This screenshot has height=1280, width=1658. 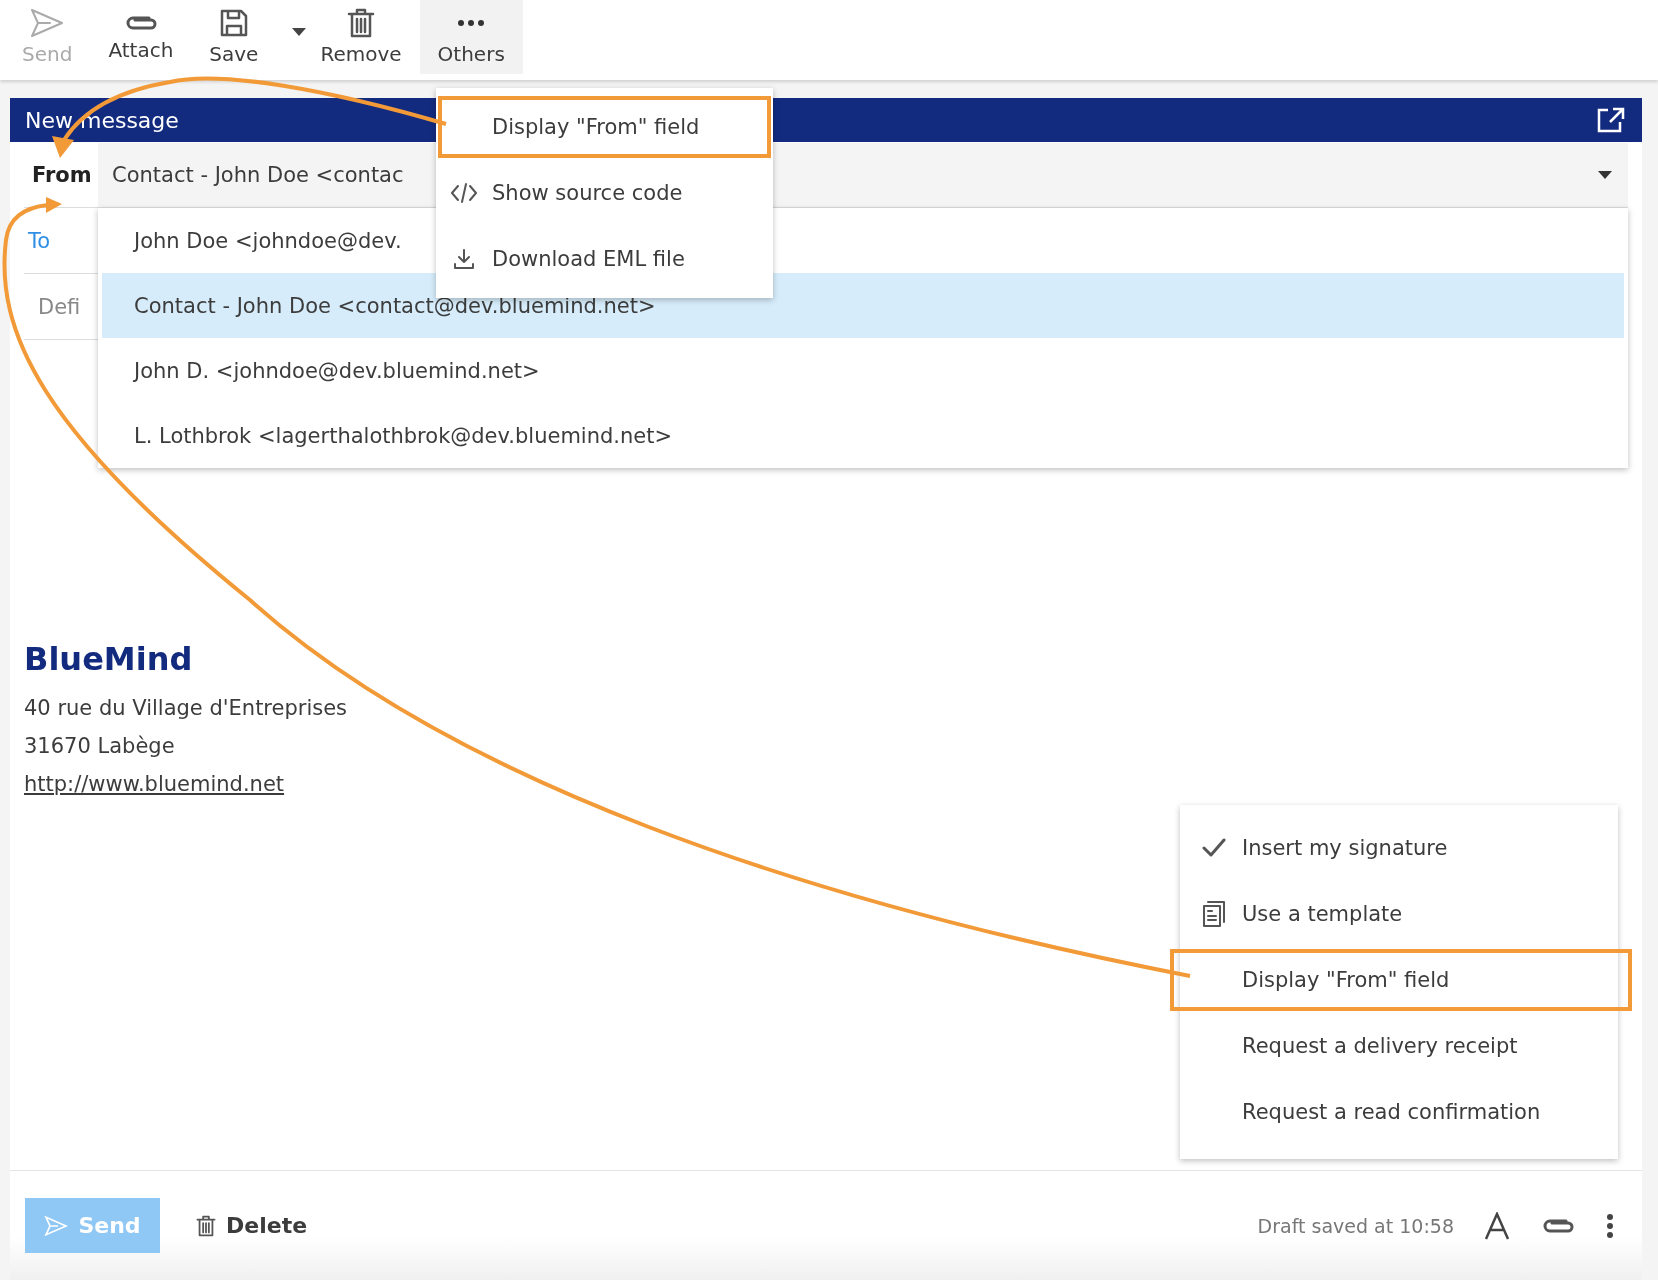 I want to click on menu-item: Insert my signature, so click(x=1399, y=848).